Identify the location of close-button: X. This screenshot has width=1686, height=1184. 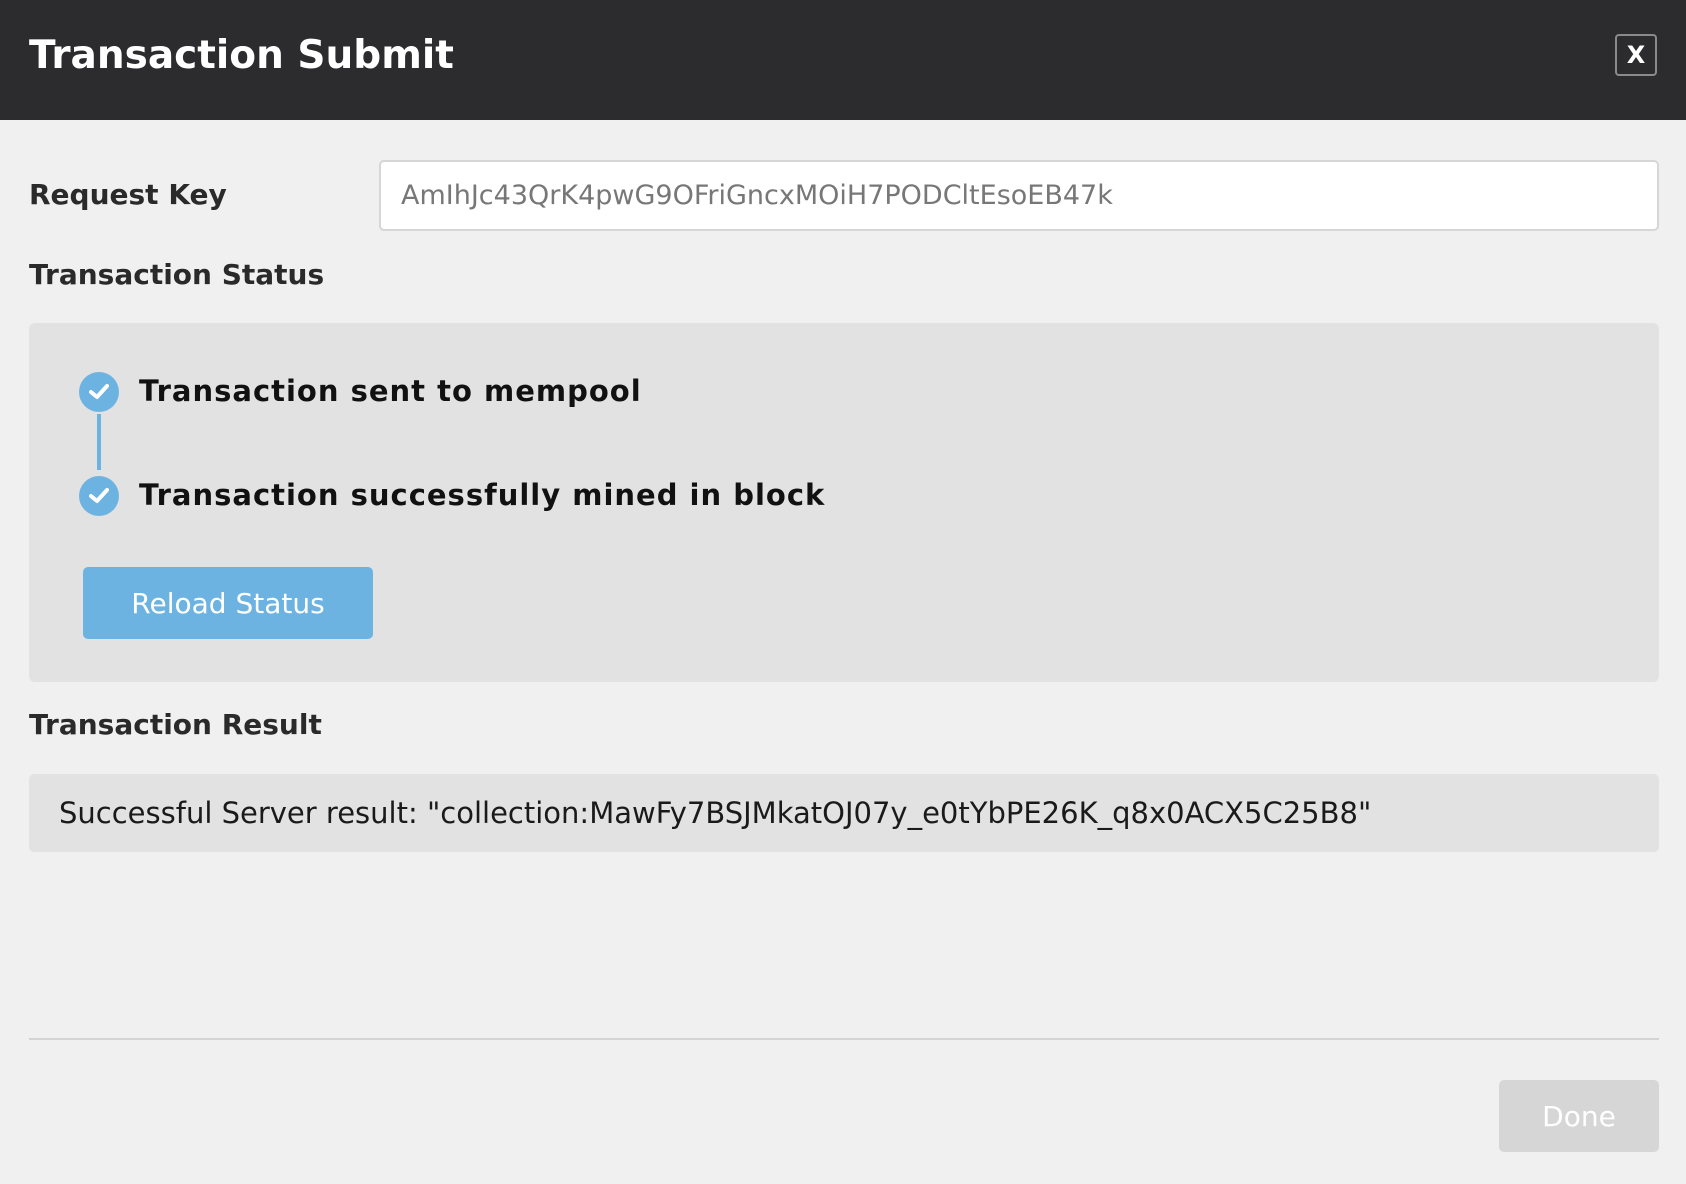
(1636, 55).